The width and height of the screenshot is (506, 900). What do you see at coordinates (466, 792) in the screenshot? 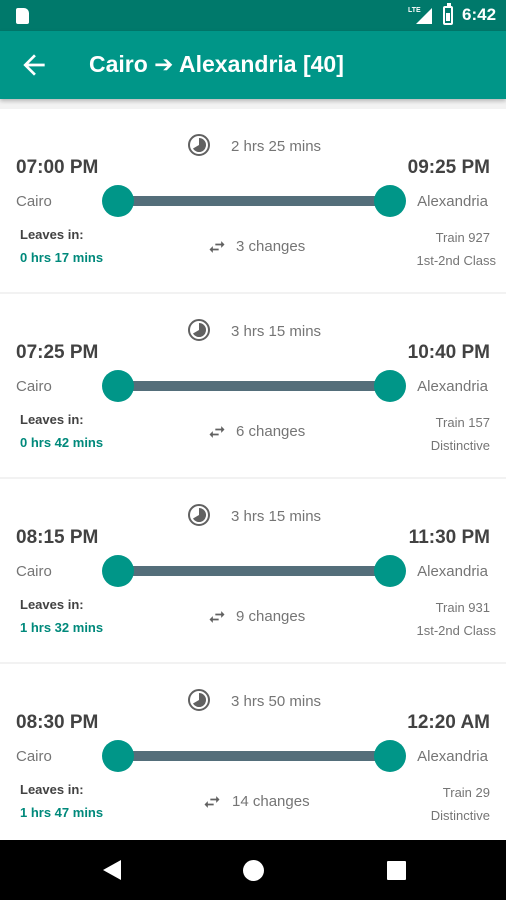
I see `train-number: Train 29` at bounding box center [466, 792].